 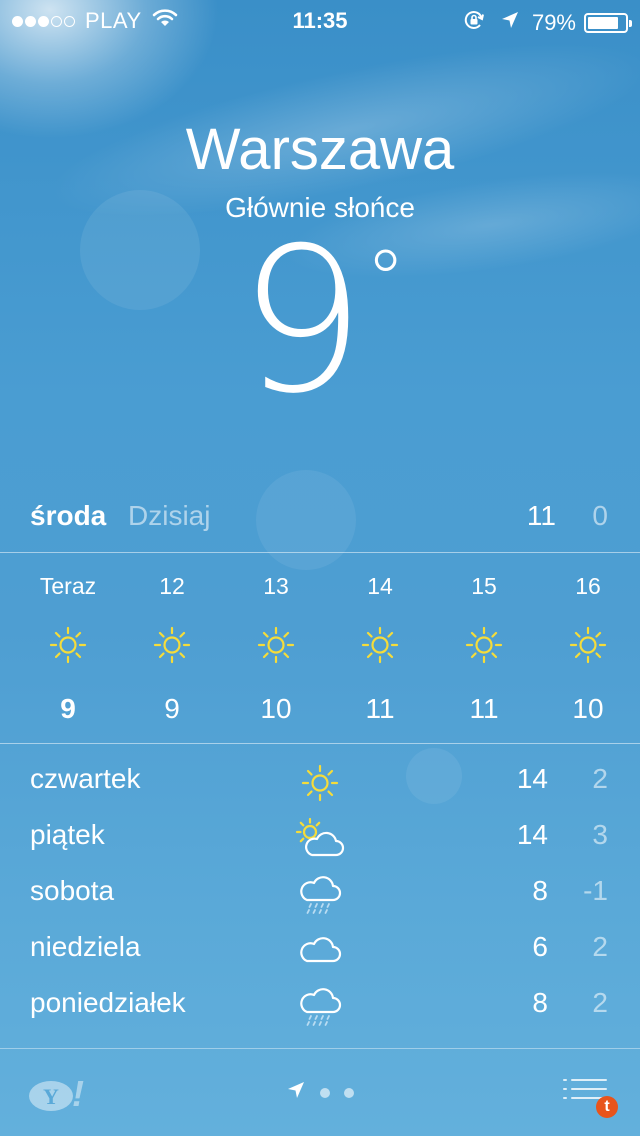 I want to click on hour-column: 15 11, so click(x=484, y=639).